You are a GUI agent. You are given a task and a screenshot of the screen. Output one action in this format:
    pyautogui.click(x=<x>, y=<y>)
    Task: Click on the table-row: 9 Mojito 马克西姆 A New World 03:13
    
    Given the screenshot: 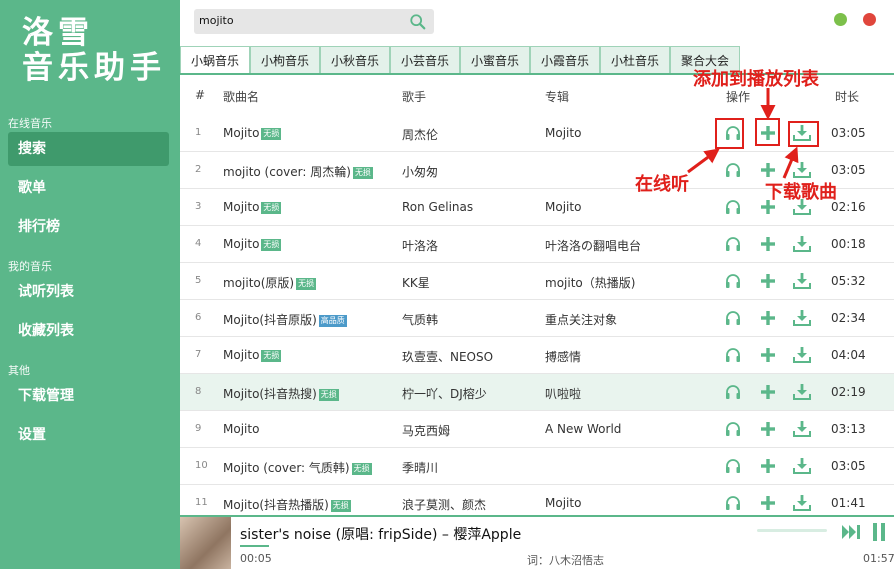 What is the action you would take?
    pyautogui.click(x=537, y=429)
    